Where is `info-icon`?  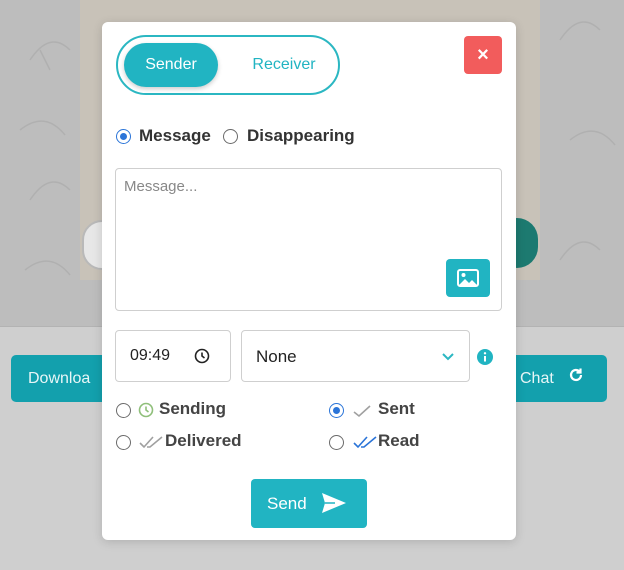
info-icon is located at coordinates (485, 357).